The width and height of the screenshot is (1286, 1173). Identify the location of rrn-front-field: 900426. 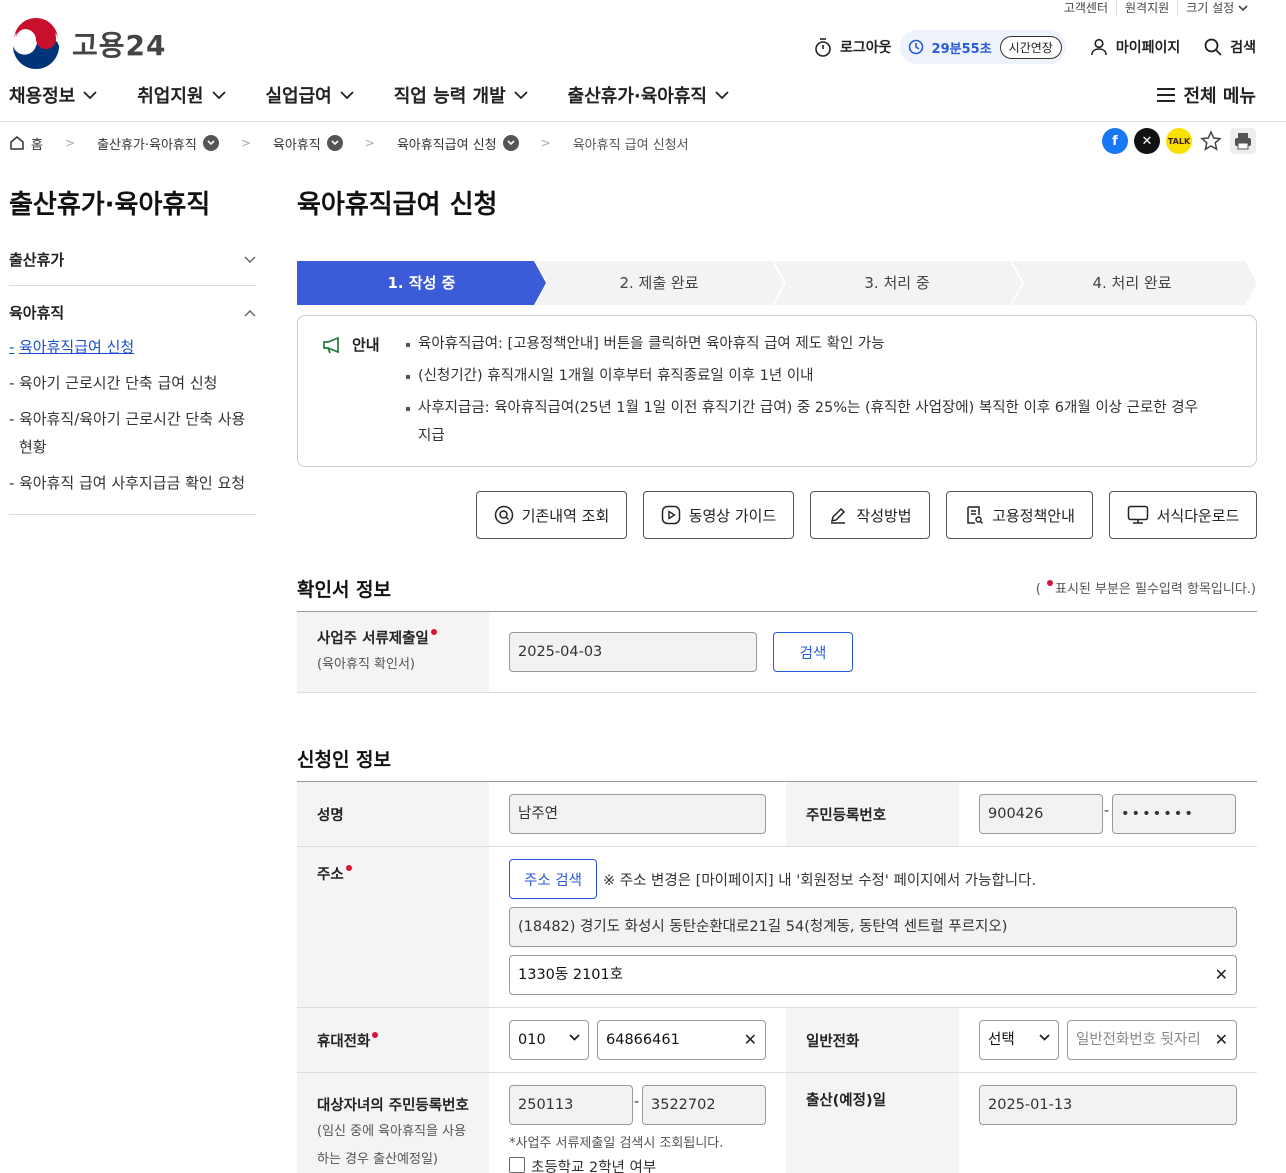
(1041, 814).